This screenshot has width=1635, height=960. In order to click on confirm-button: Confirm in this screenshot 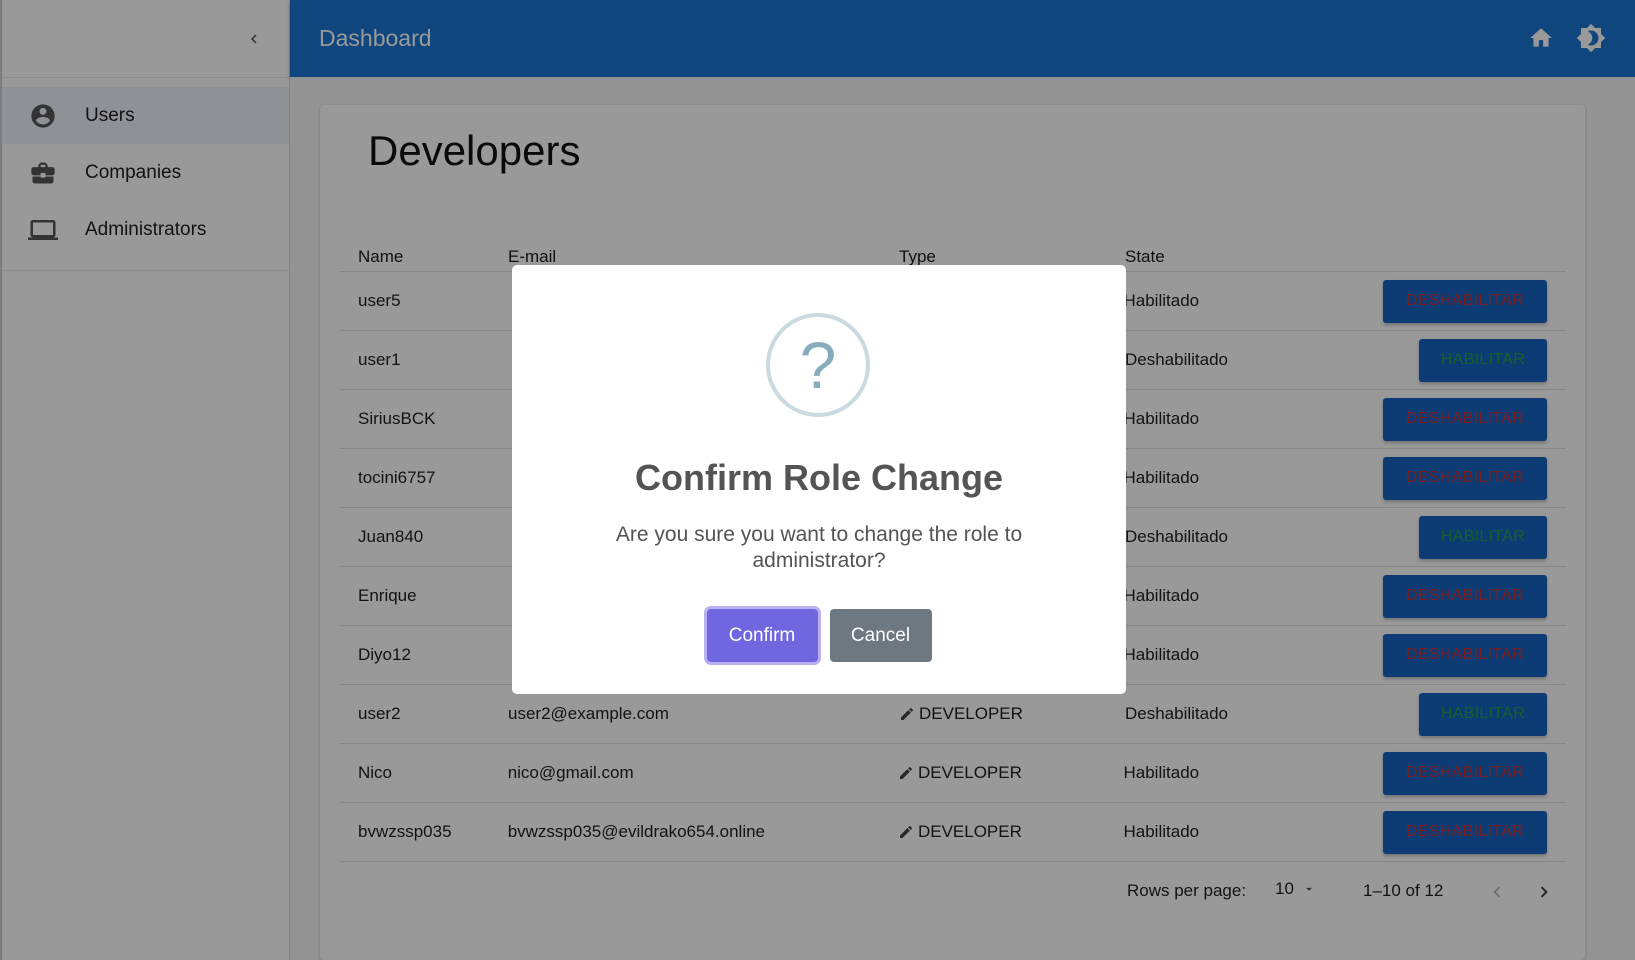, I will do `click(762, 635)`.